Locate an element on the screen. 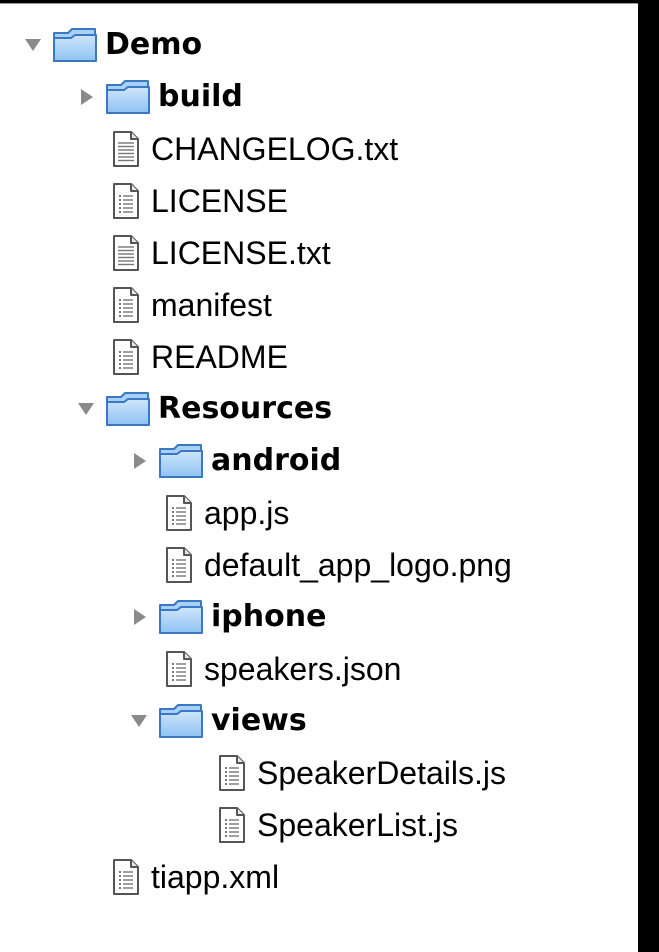  tree-folder-row: Resources is located at coordinates (319, 409).